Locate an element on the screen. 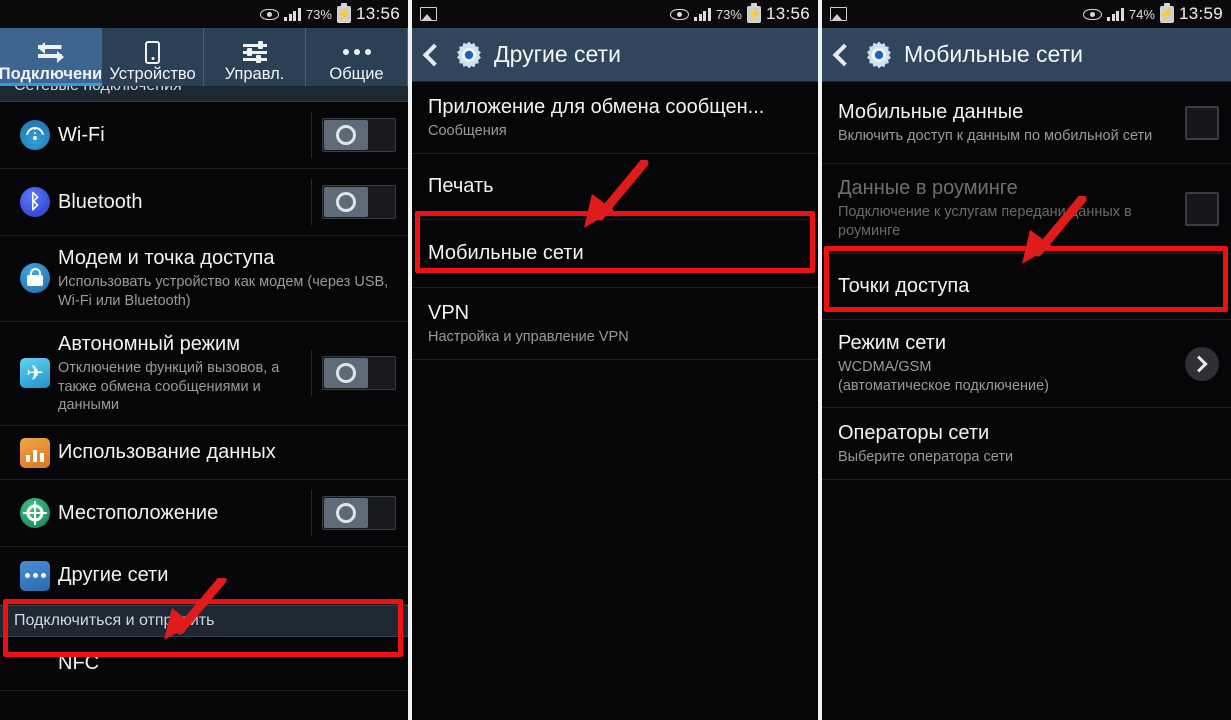 Image resolution: width=1231 pixels, height=720 pixels. bluetooth-toggle is located at coordinates (359, 202).